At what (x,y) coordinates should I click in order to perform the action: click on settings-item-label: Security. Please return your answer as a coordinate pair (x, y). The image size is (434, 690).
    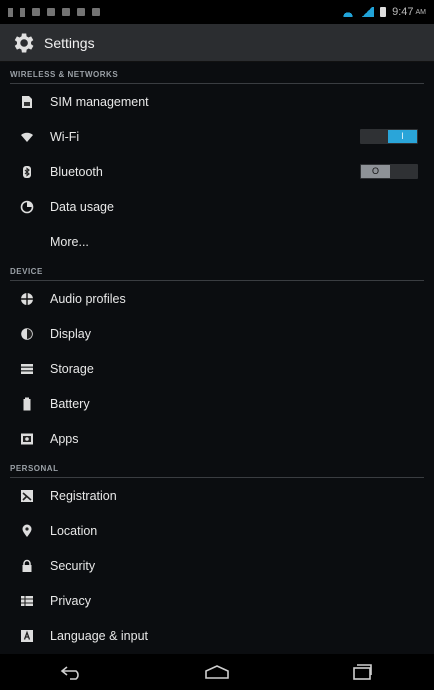
    Looking at the image, I should click on (73, 565).